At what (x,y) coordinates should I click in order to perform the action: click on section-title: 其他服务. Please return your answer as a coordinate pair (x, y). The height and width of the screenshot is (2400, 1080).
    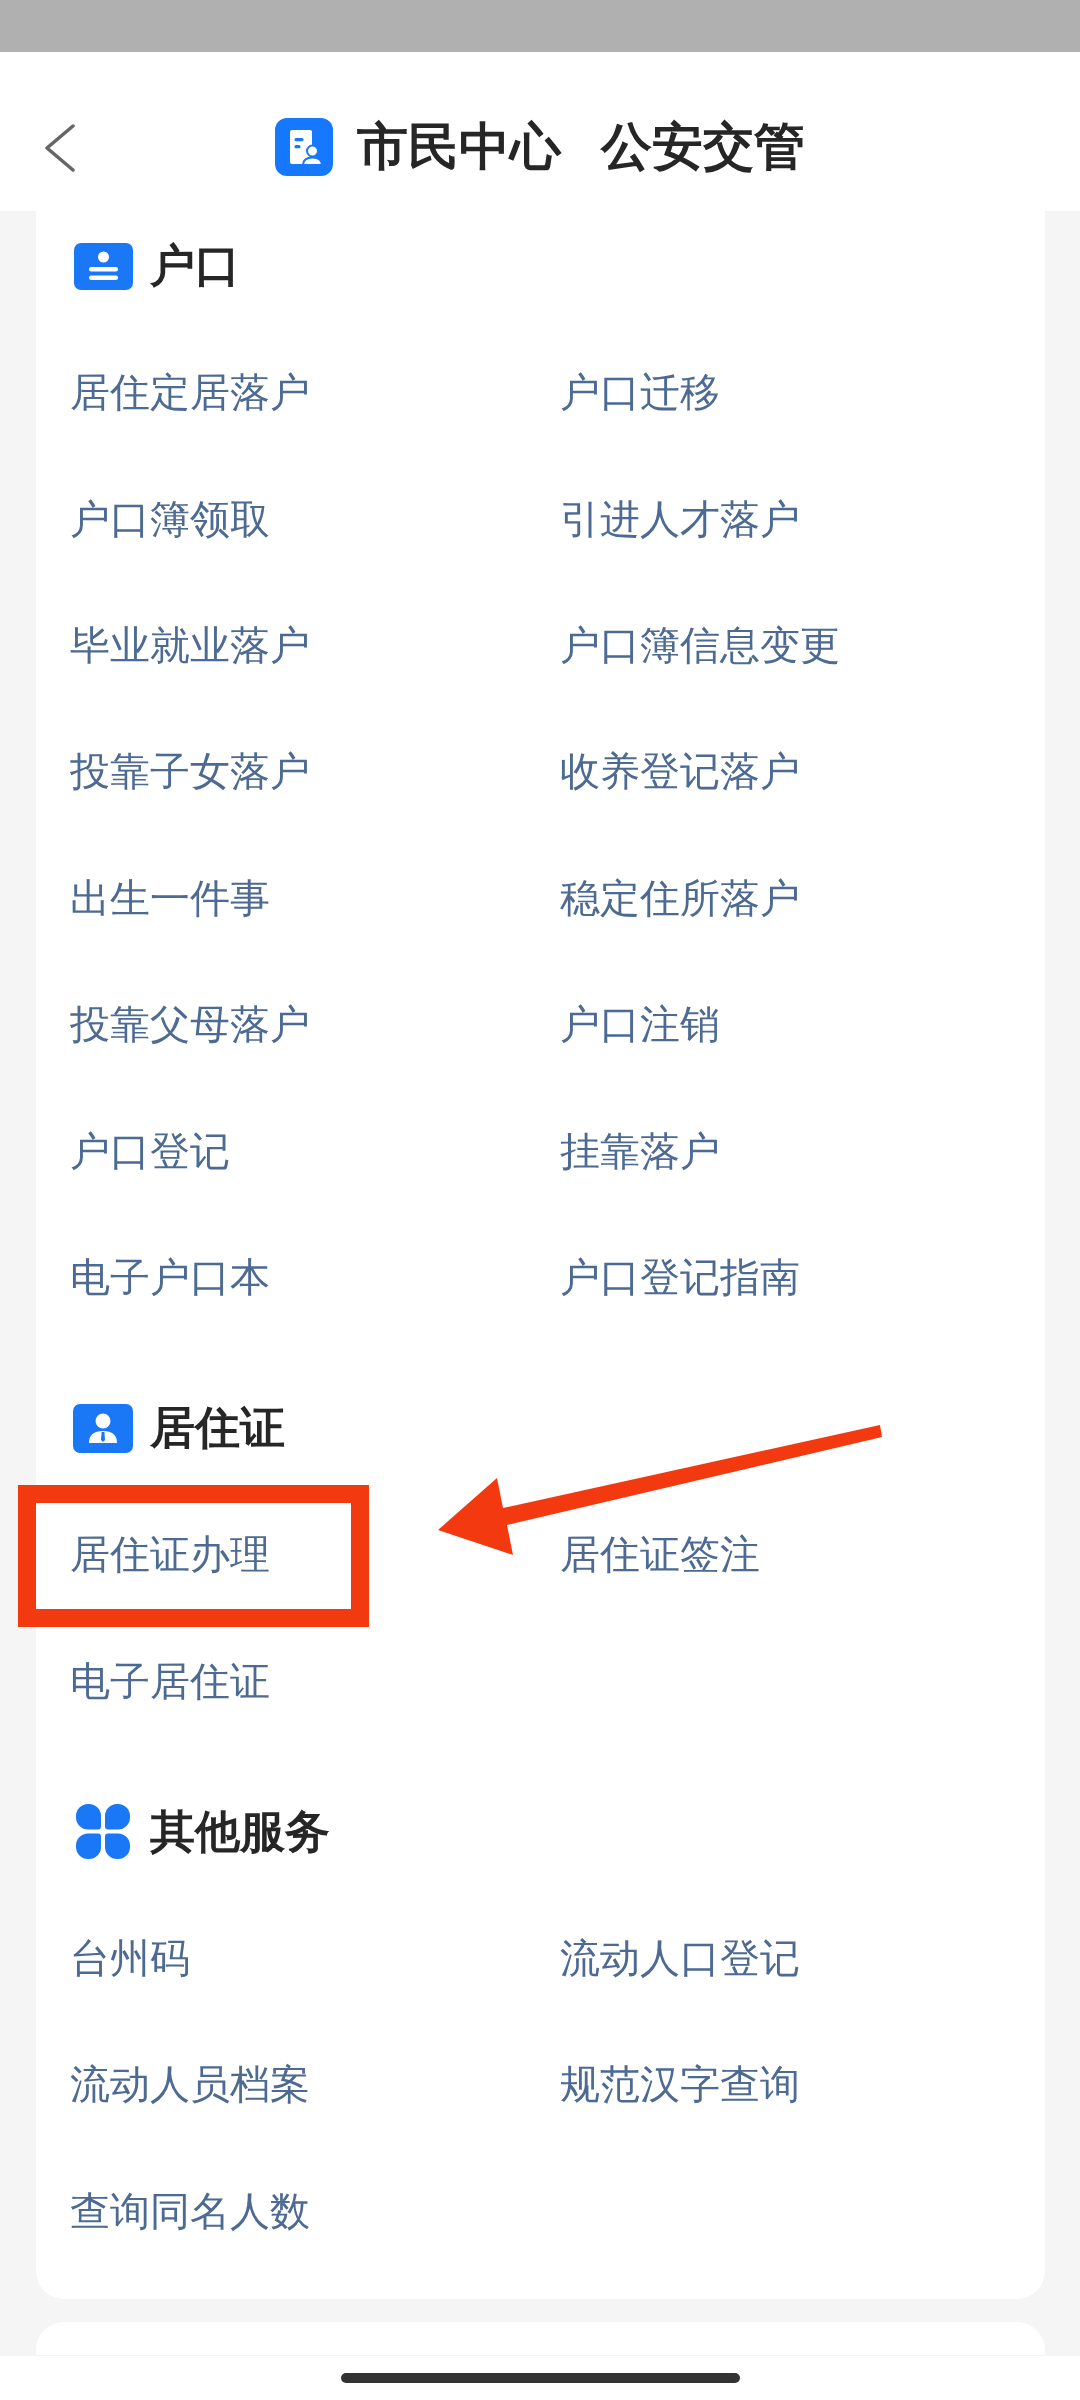
    Looking at the image, I should click on (240, 1831).